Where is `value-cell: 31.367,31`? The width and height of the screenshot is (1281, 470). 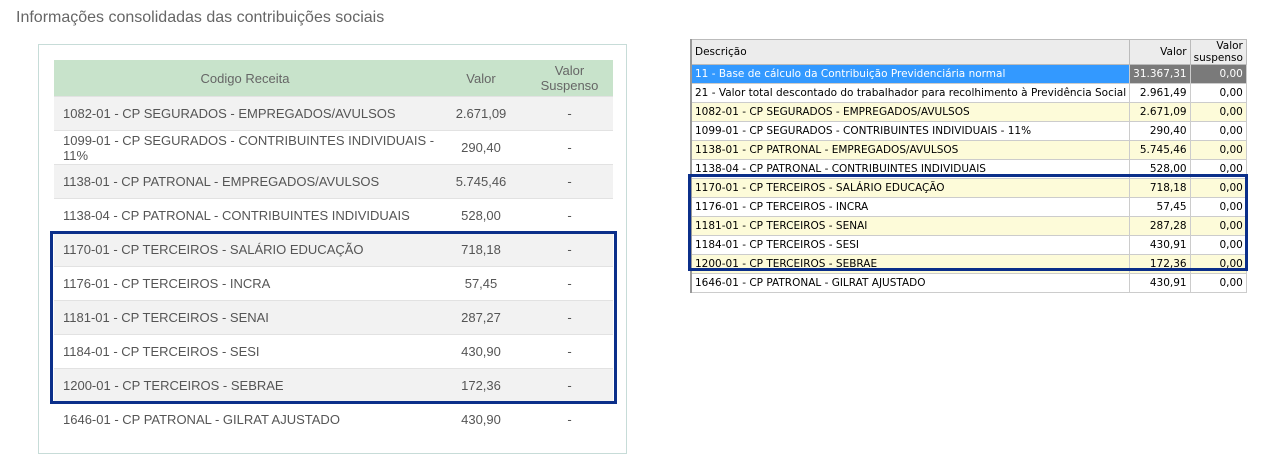
value-cell: 31.367,31 is located at coordinates (1160, 74).